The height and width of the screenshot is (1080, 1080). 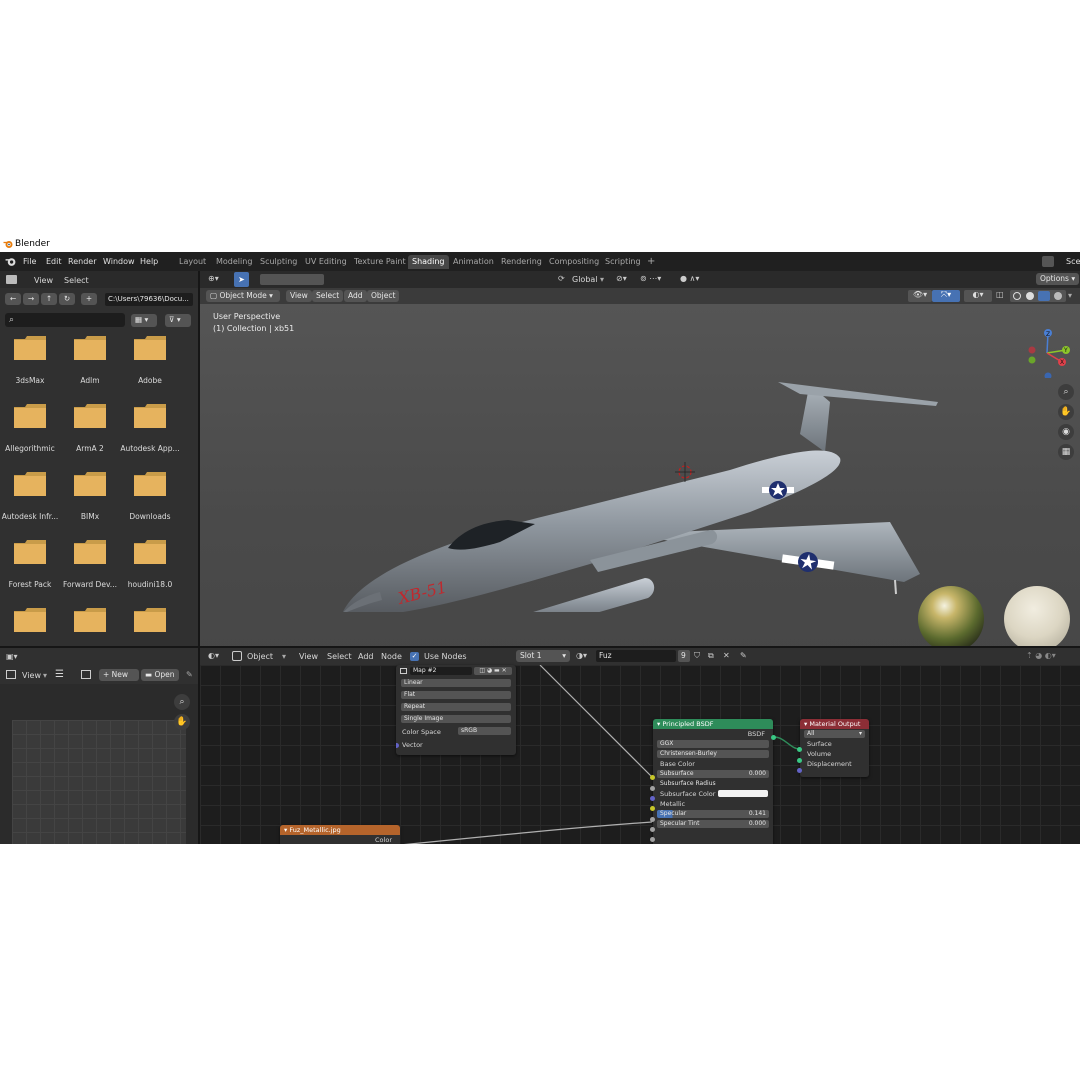 What do you see at coordinates (652, 819) in the screenshot?
I see `metallic-socket` at bounding box center [652, 819].